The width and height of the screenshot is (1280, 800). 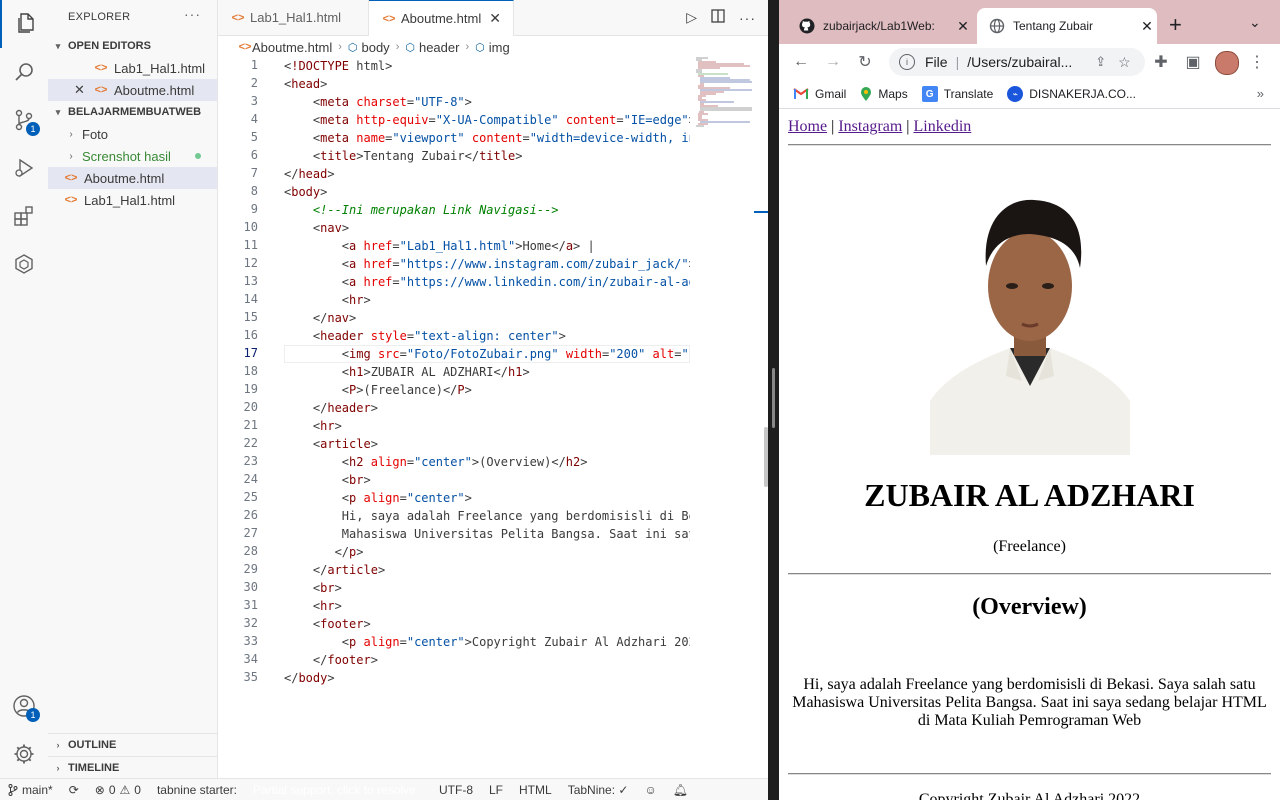 I want to click on breadcrumb-item: img, so click(x=499, y=47).